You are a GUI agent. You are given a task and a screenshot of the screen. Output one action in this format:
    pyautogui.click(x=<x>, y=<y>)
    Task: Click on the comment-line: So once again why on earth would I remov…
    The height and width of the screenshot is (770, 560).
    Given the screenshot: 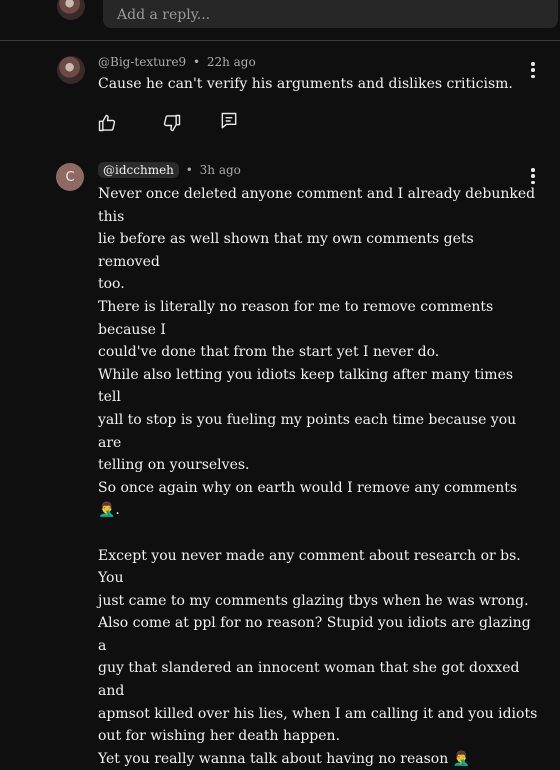 What is the action you would take?
    pyautogui.click(x=308, y=499)
    